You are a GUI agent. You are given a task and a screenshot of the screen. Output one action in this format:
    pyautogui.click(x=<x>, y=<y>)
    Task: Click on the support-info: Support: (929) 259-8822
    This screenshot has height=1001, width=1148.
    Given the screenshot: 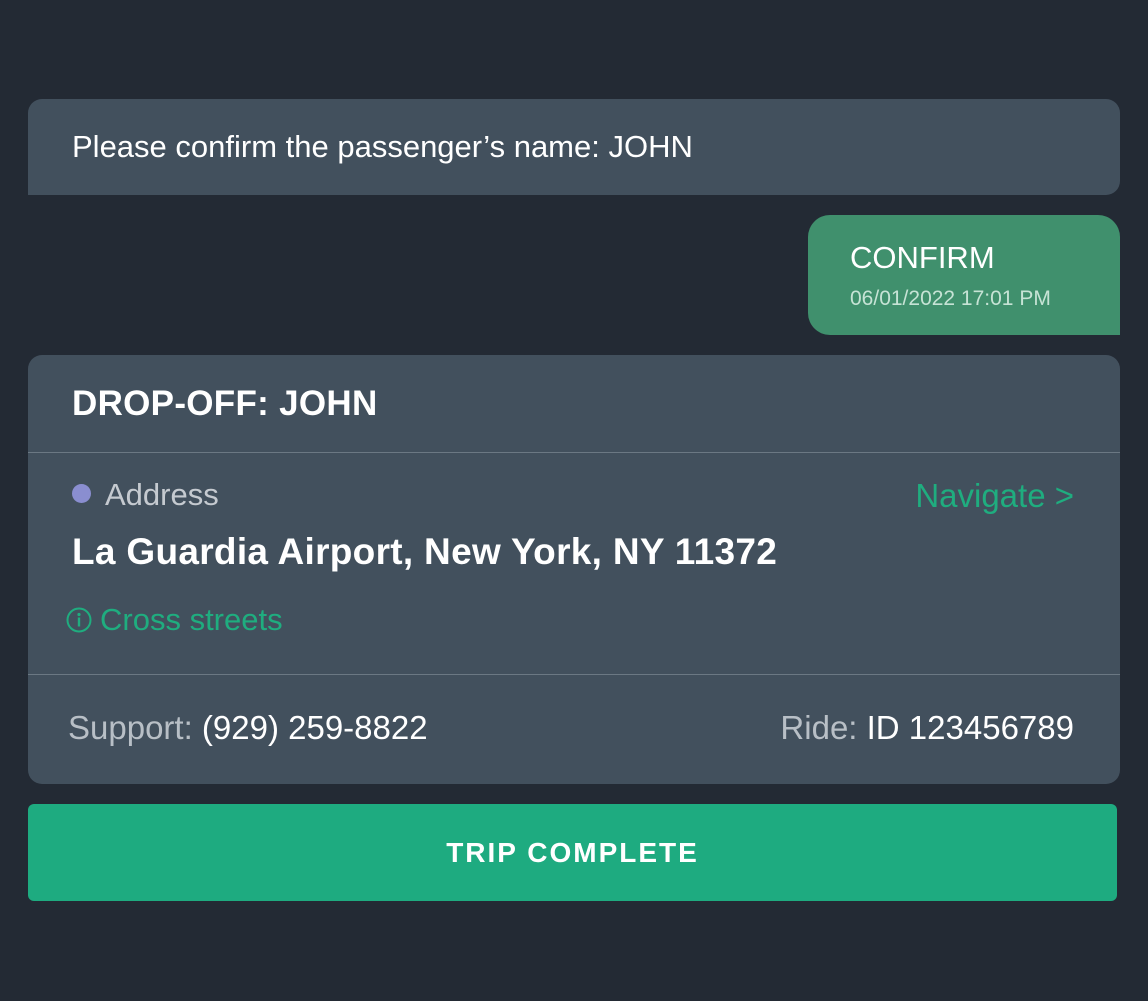 What is the action you would take?
    pyautogui.click(x=248, y=728)
    